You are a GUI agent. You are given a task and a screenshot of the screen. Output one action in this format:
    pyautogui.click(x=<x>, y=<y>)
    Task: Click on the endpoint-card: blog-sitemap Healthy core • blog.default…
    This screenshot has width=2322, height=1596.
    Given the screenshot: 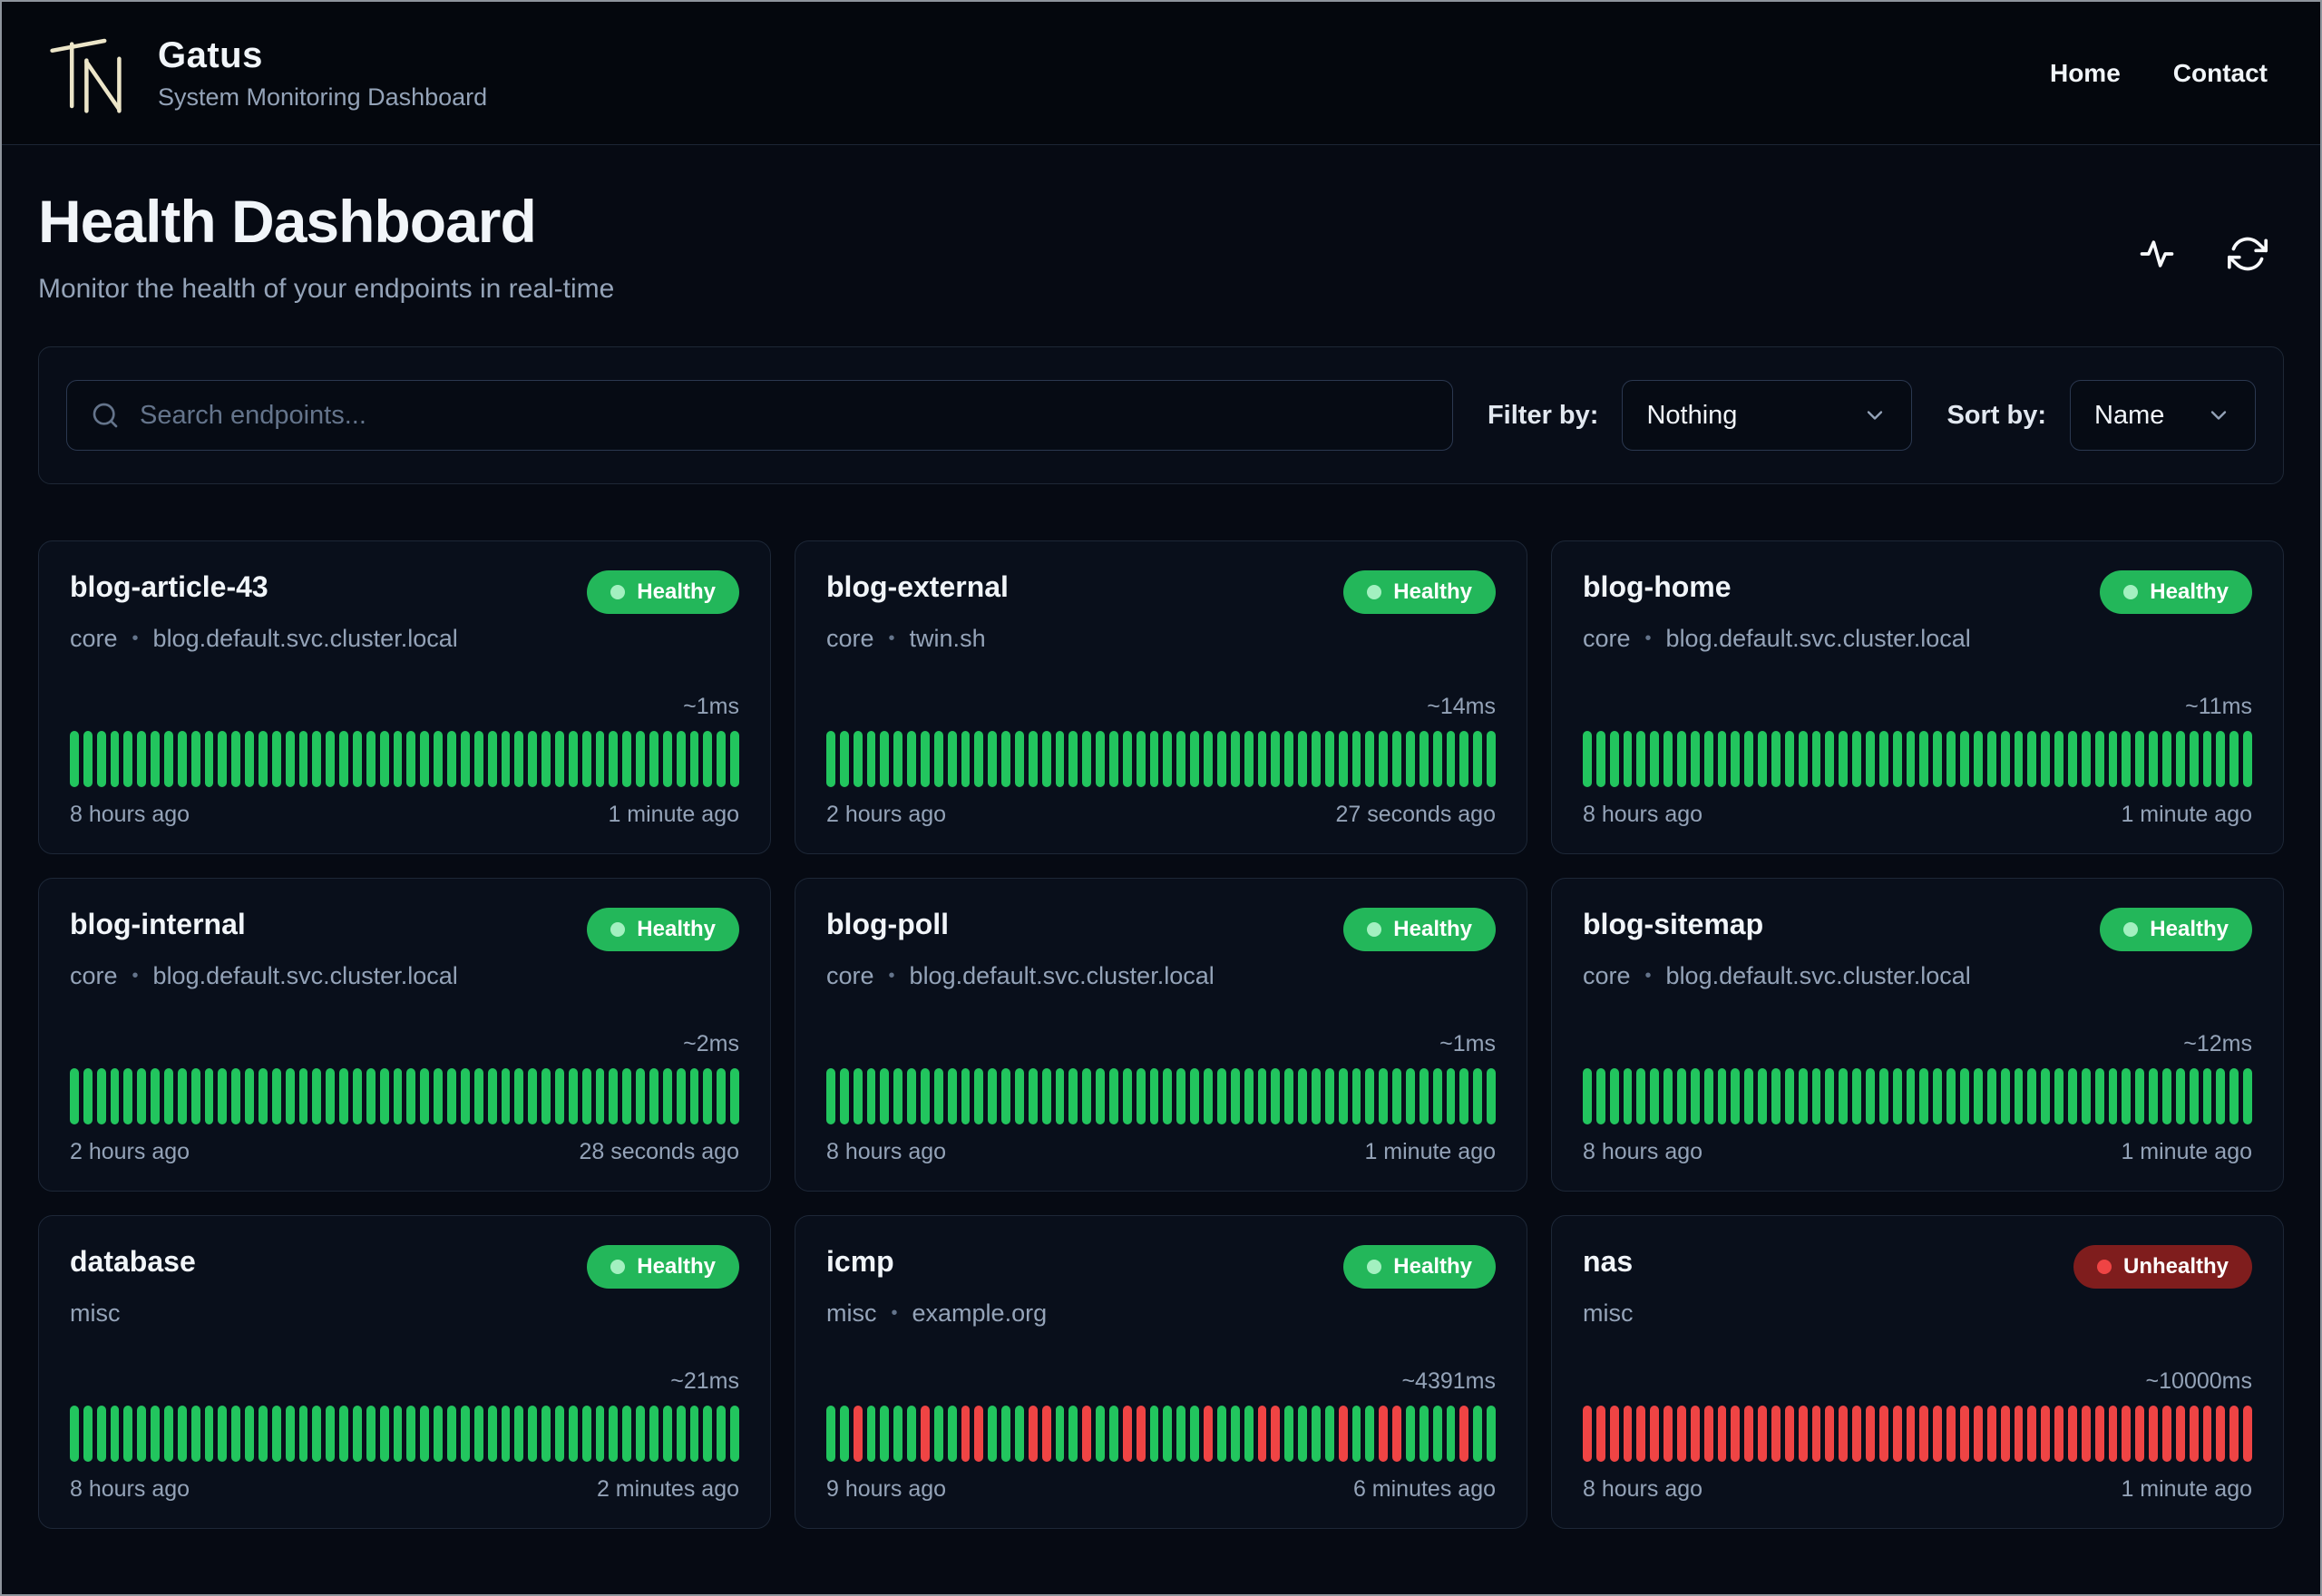 What is the action you would take?
    pyautogui.click(x=1917, y=1035)
    